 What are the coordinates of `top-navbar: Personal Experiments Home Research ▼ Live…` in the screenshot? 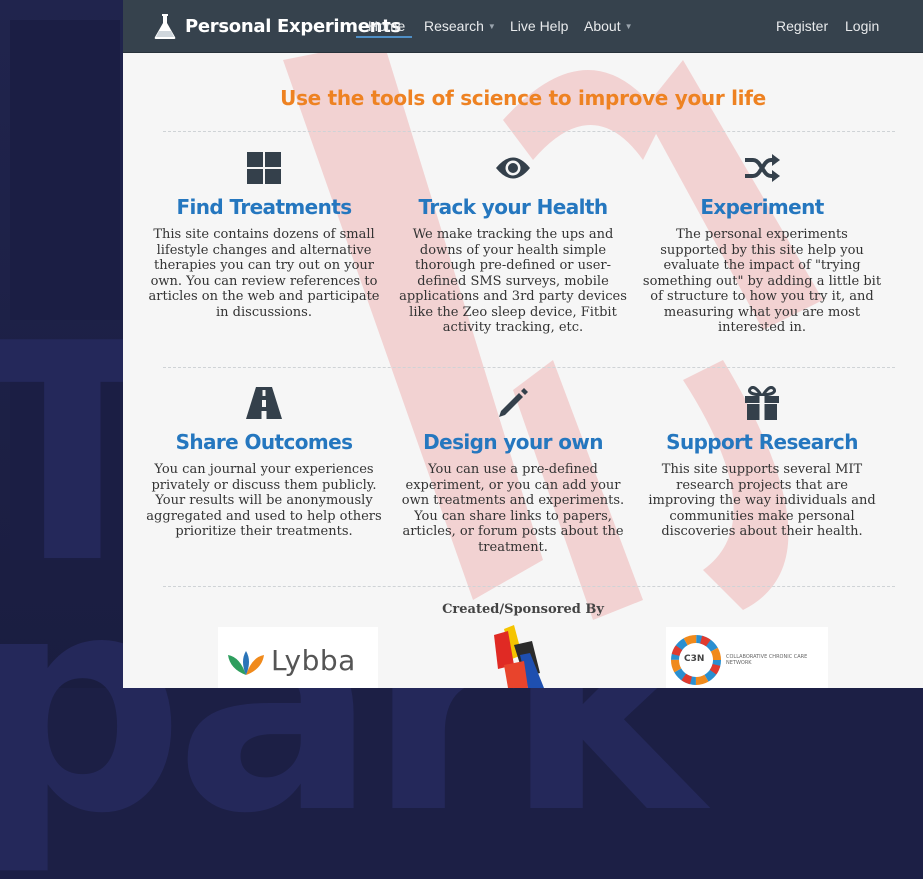 It's located at (523, 26).